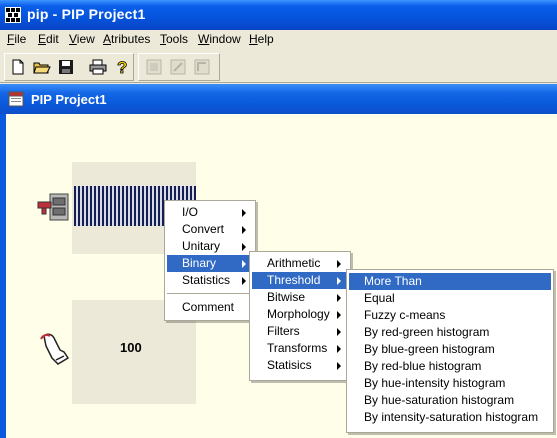  I want to click on menu-item-unitary: Unitary, so click(210, 246).